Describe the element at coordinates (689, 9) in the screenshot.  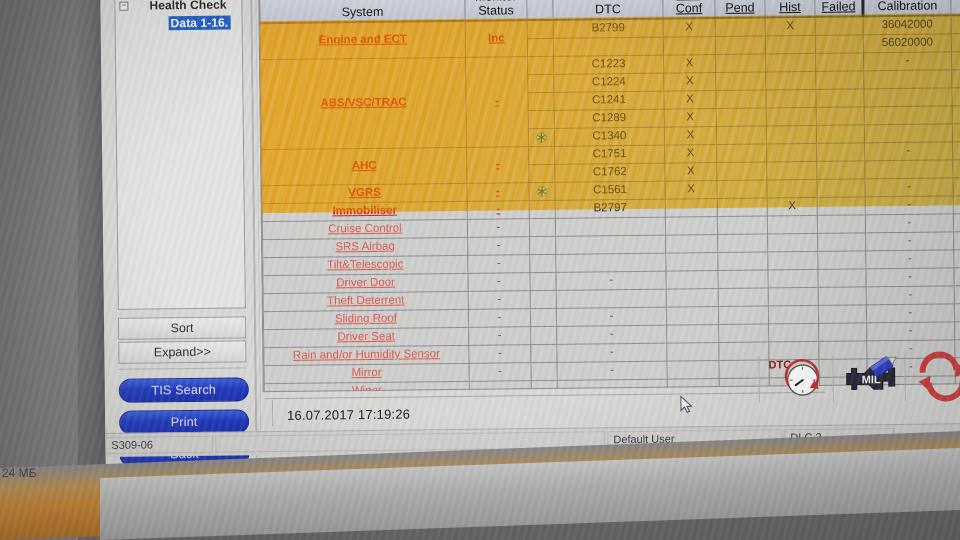
I see `col-header-curr-conf: Curr Conf` at that location.